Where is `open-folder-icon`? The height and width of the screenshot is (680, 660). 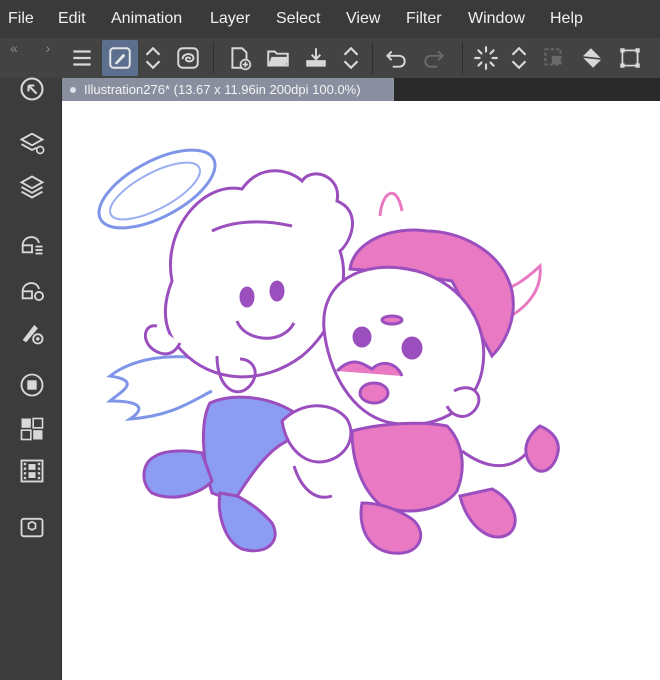 open-folder-icon is located at coordinates (278, 58).